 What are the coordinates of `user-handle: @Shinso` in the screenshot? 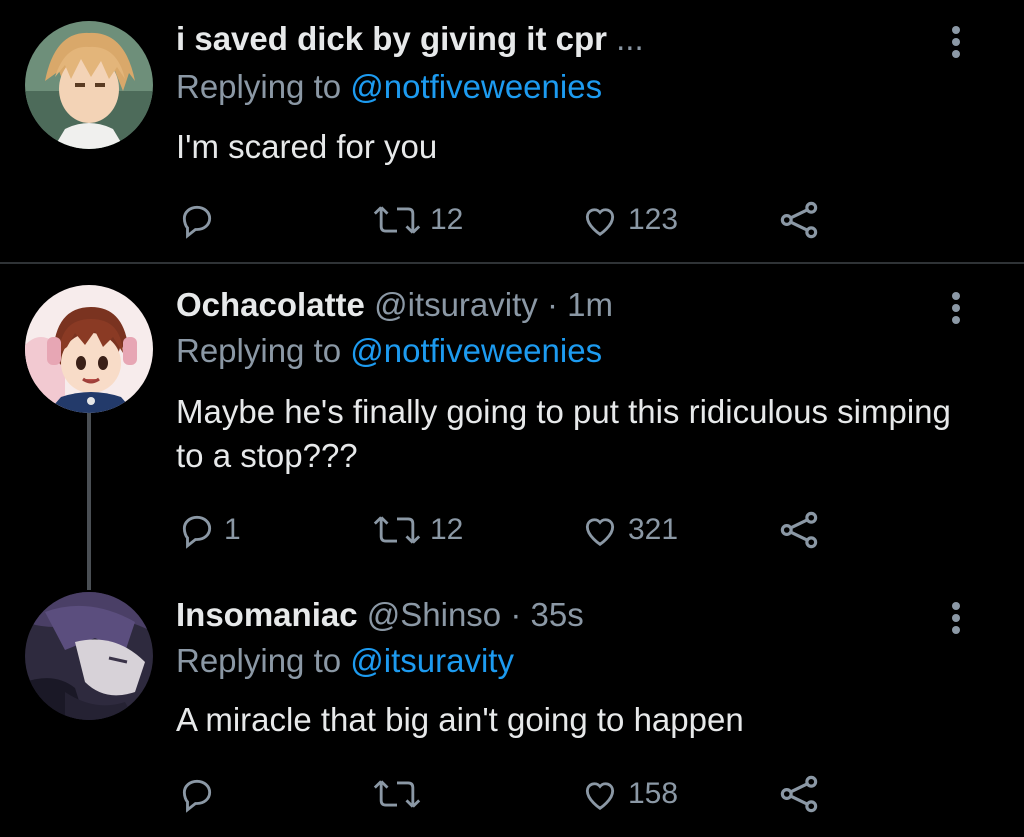 It's located at (434, 614).